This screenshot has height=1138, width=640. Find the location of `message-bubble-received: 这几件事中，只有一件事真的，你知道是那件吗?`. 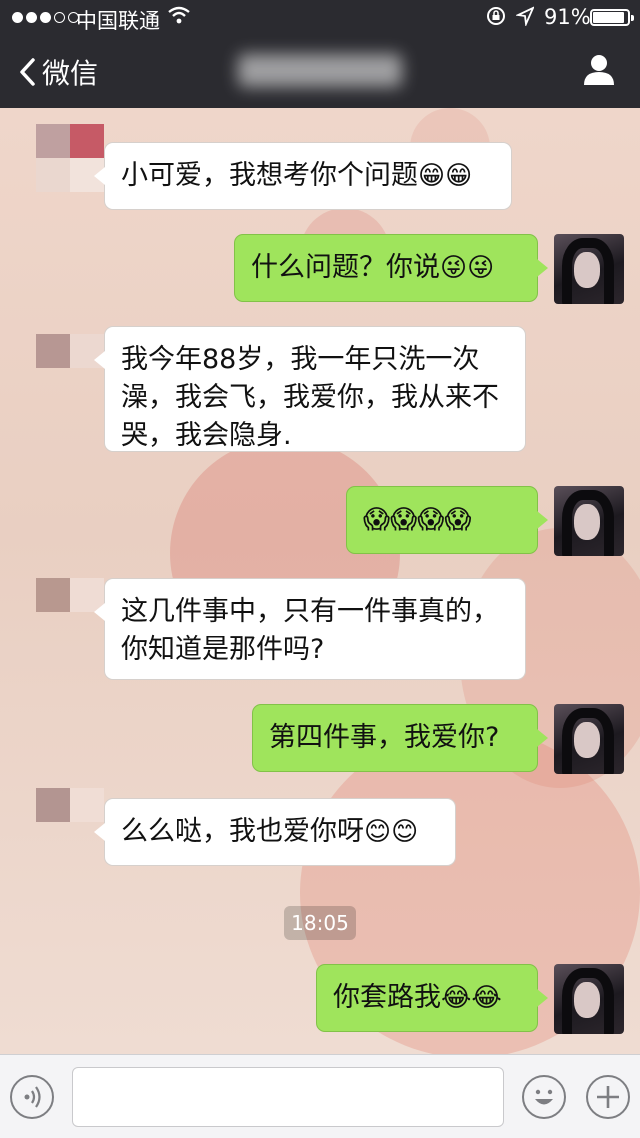

message-bubble-received: 这几件事中，只有一件事真的，你知道是那件吗? is located at coordinates (310, 629).